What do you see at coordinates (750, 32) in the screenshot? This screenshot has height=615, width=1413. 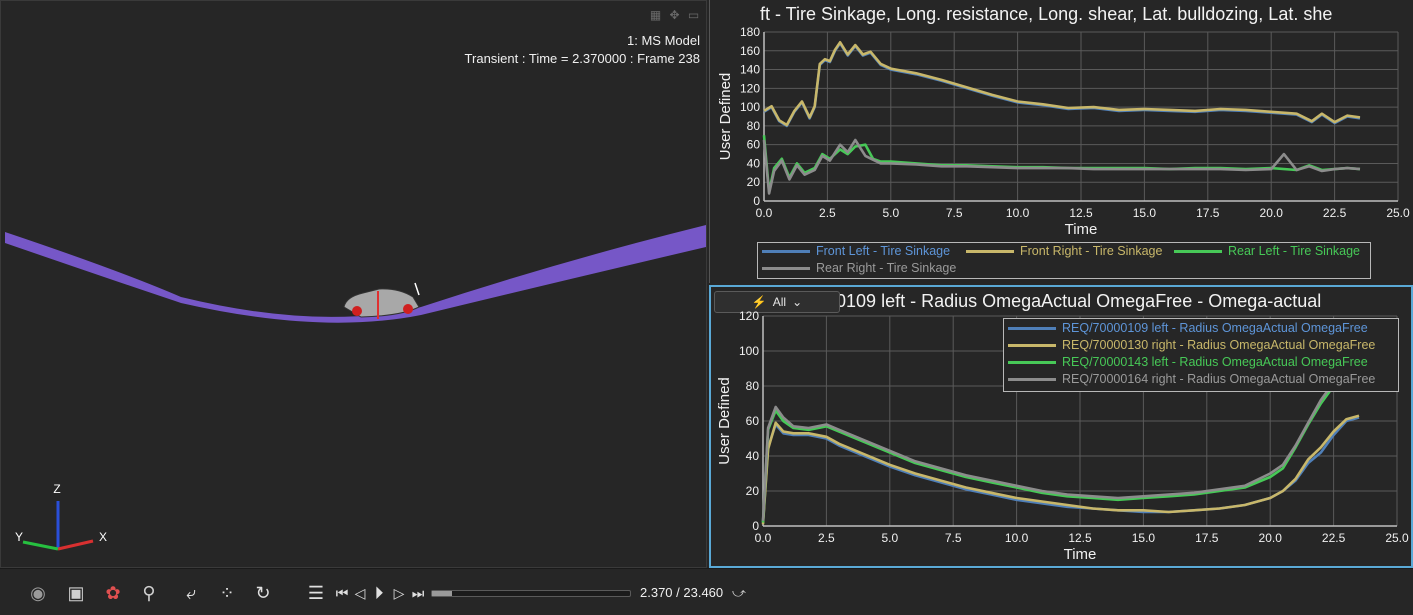 I see `y-tick-label: 180` at bounding box center [750, 32].